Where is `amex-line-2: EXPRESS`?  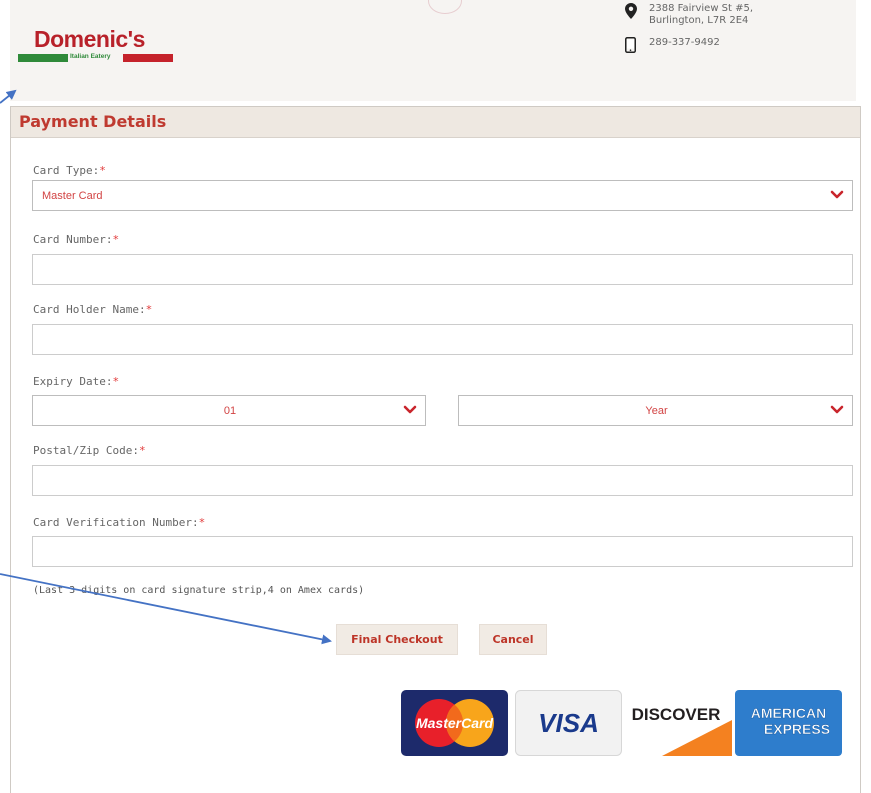
amex-line-2: EXPRESS is located at coordinates (797, 729).